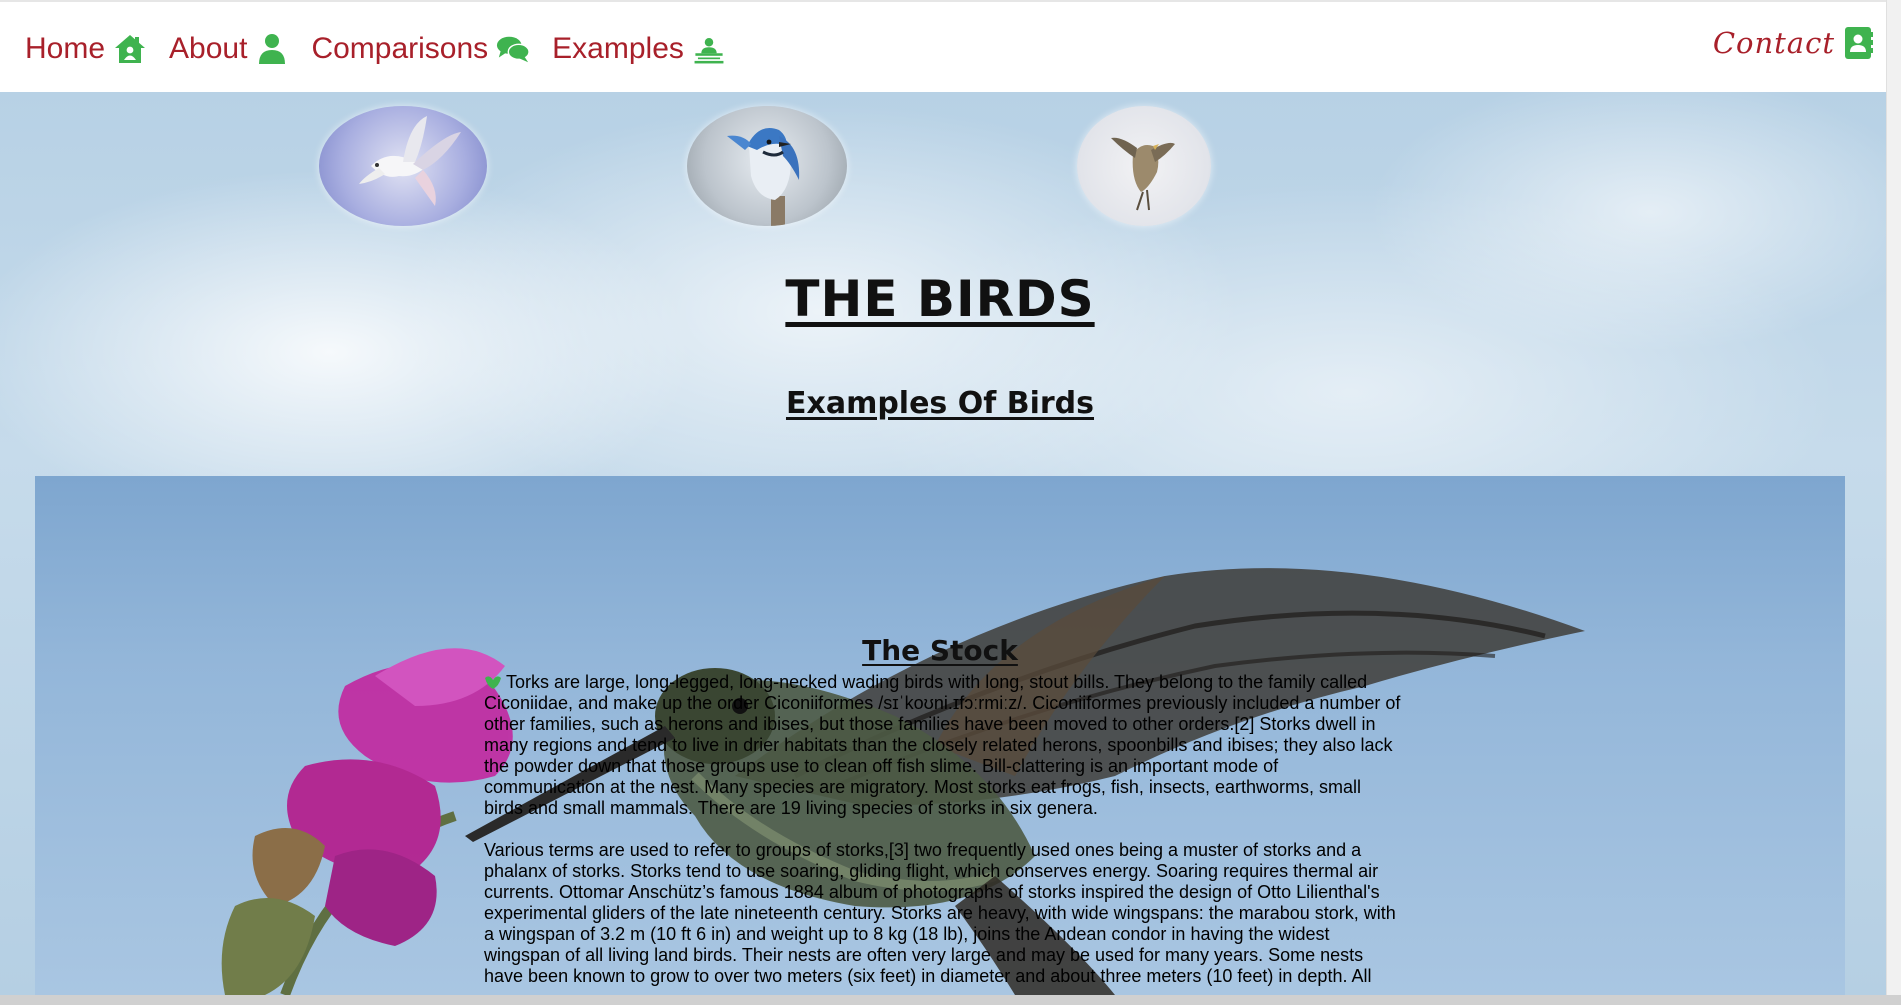  What do you see at coordinates (709, 50) in the screenshot?
I see `teacher-icon` at bounding box center [709, 50].